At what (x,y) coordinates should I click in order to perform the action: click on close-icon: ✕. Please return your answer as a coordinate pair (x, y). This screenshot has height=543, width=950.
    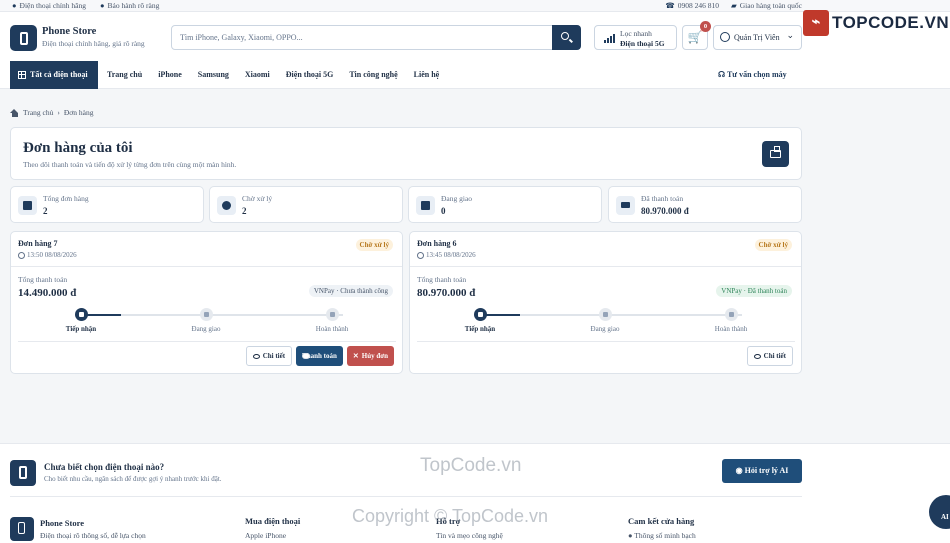
    Looking at the image, I should click on (355, 356).